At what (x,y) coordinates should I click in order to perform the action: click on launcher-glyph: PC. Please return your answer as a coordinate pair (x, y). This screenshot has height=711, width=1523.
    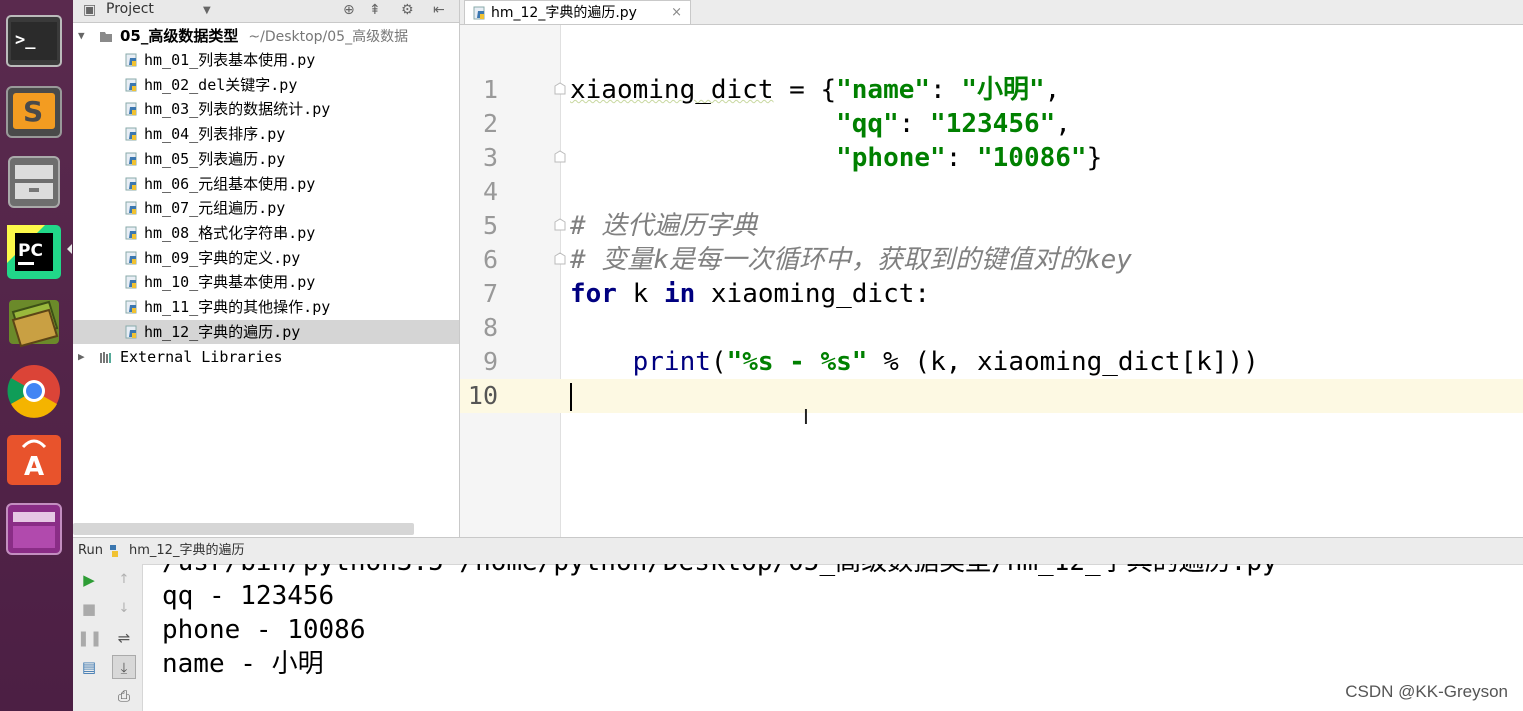
    Looking at the image, I should click on (30, 251).